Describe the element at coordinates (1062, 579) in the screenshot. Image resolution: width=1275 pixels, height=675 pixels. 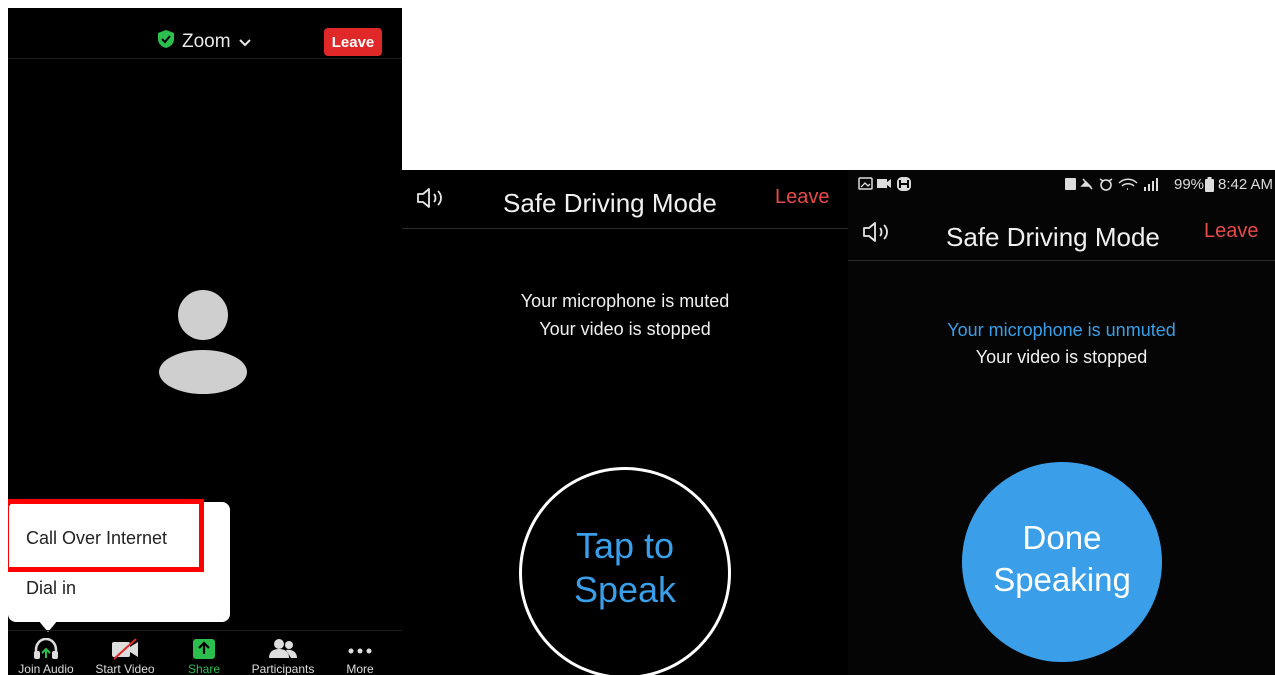
I see `done-speaking-line2: Speaking` at that location.